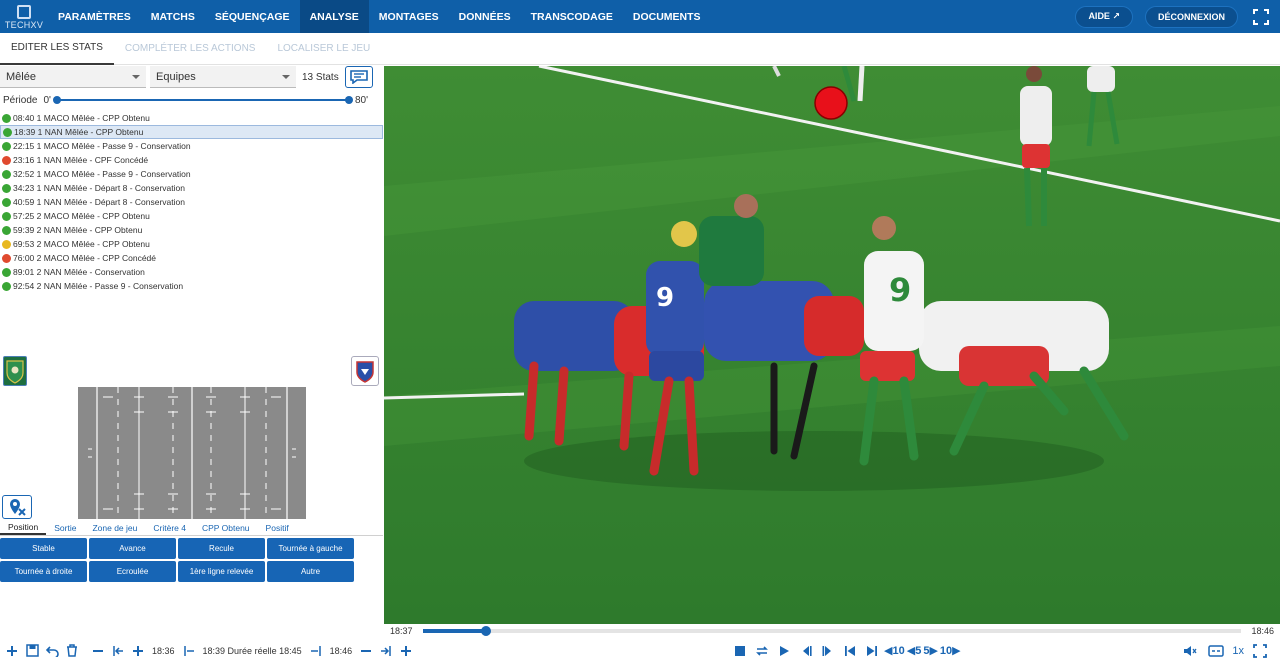 This screenshot has height=663, width=1280. What do you see at coordinates (784, 651) in the screenshot?
I see `play-icon` at bounding box center [784, 651].